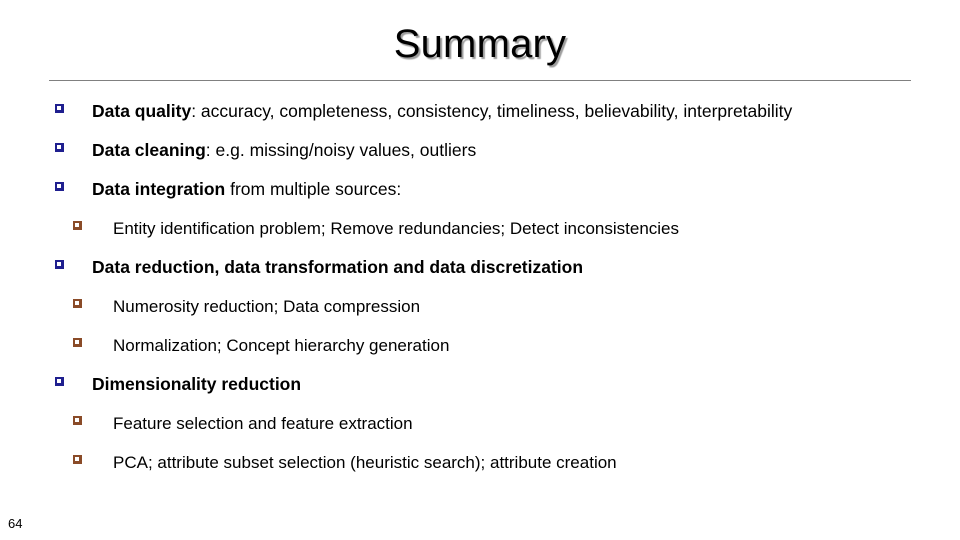 This screenshot has width=960, height=540. Describe the element at coordinates (159, 189) in the screenshot. I see `bullet-text-emphasis: Data integration` at that location.